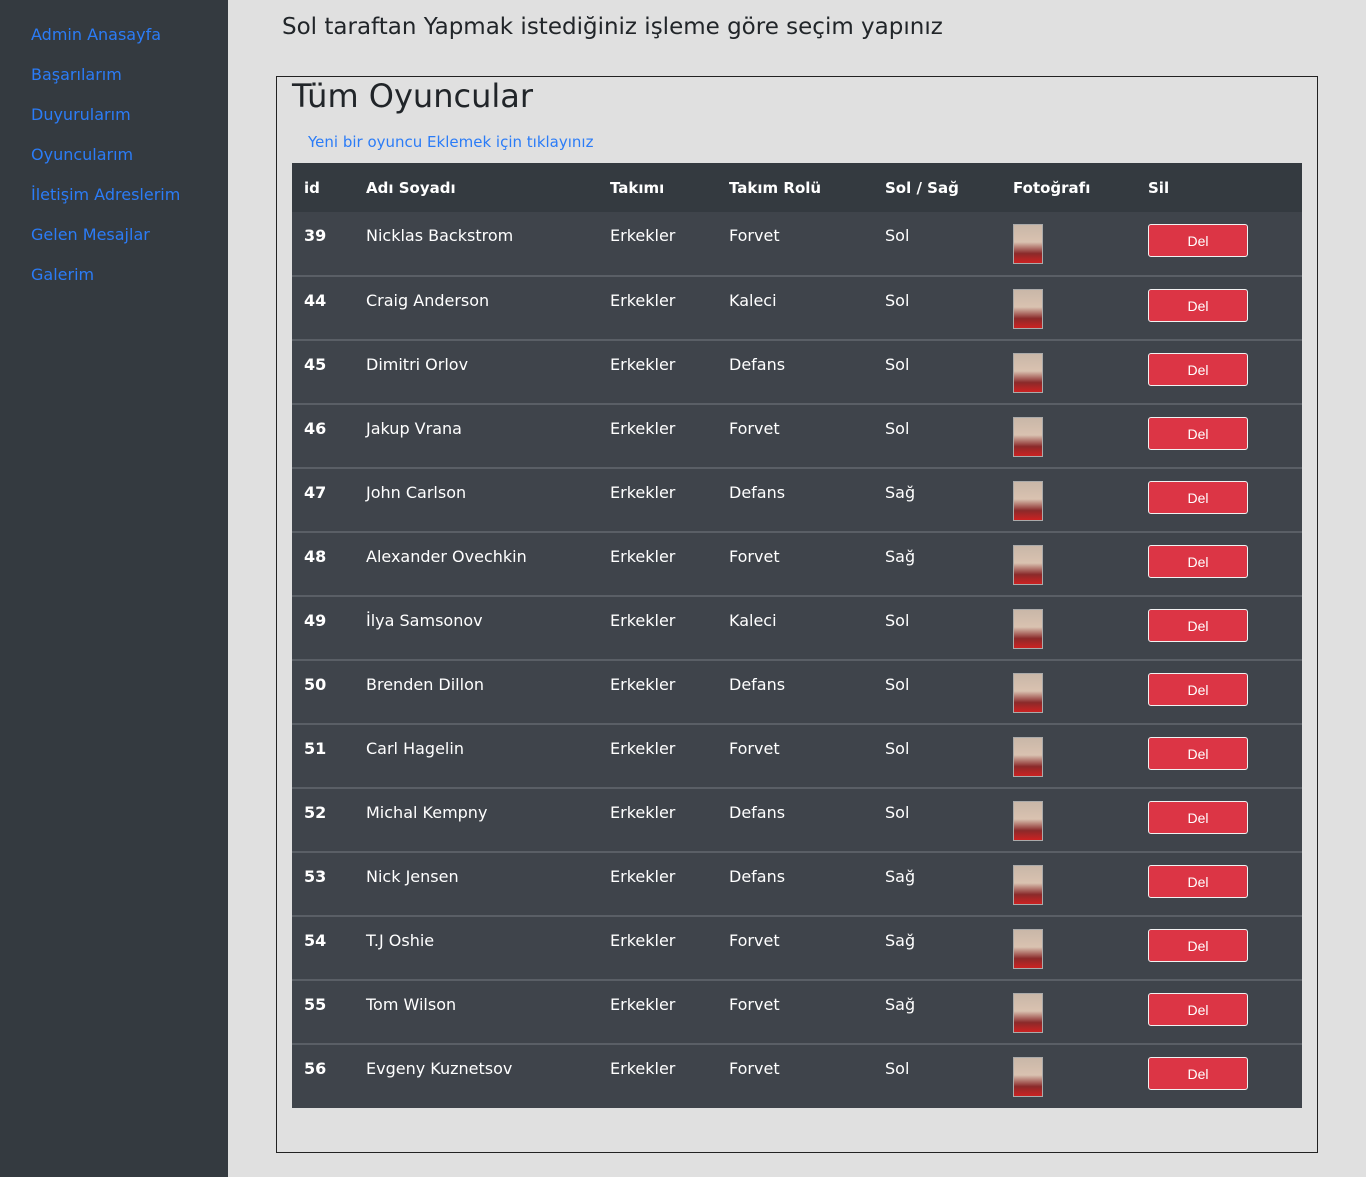 Image resolution: width=1366 pixels, height=1177 pixels. Describe the element at coordinates (76, 74) in the screenshot. I see `sidebar-link-achievements: Başarılarım` at that location.